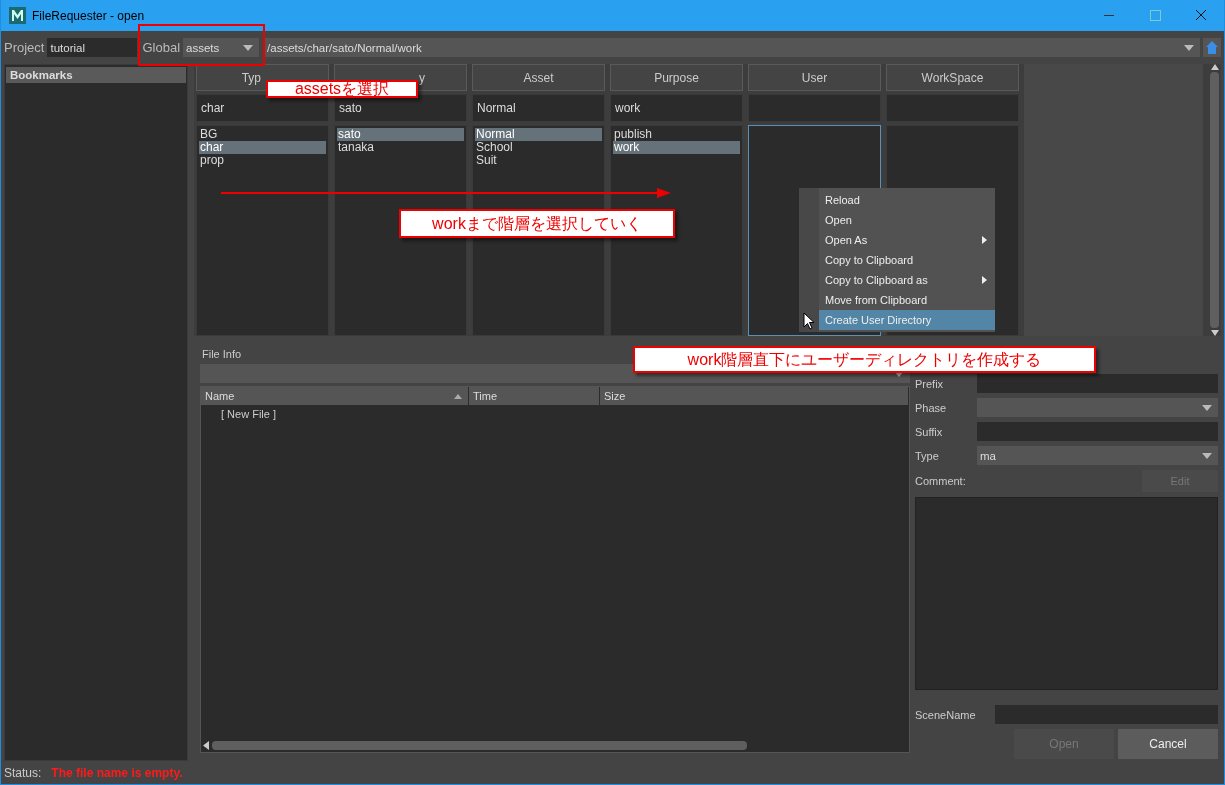 This screenshot has width=1225, height=785. What do you see at coordinates (88, 15) in the screenshot?
I see `window-title: FileRequester - open` at bounding box center [88, 15].